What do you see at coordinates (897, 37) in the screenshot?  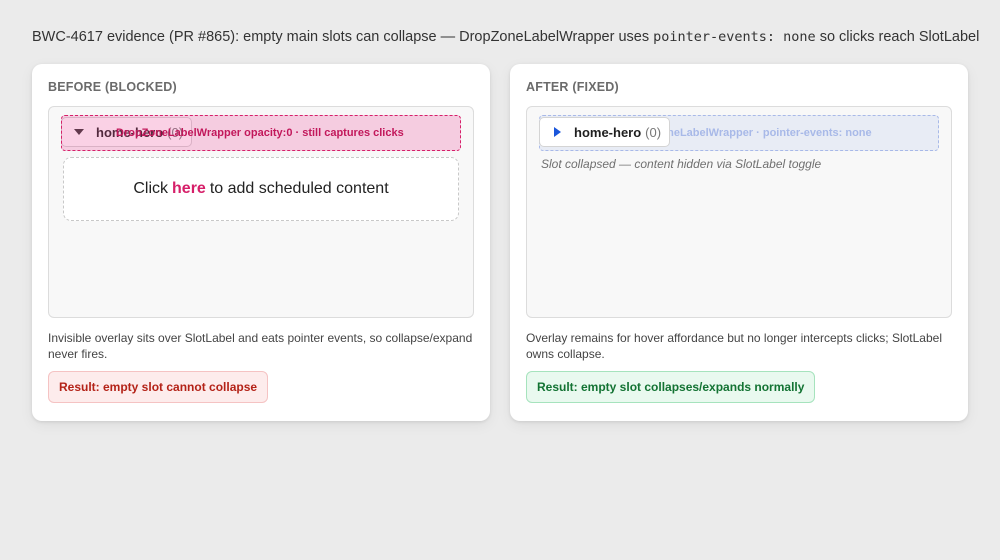 I see `headline-suffix: so clicks reach SlotLabel` at bounding box center [897, 37].